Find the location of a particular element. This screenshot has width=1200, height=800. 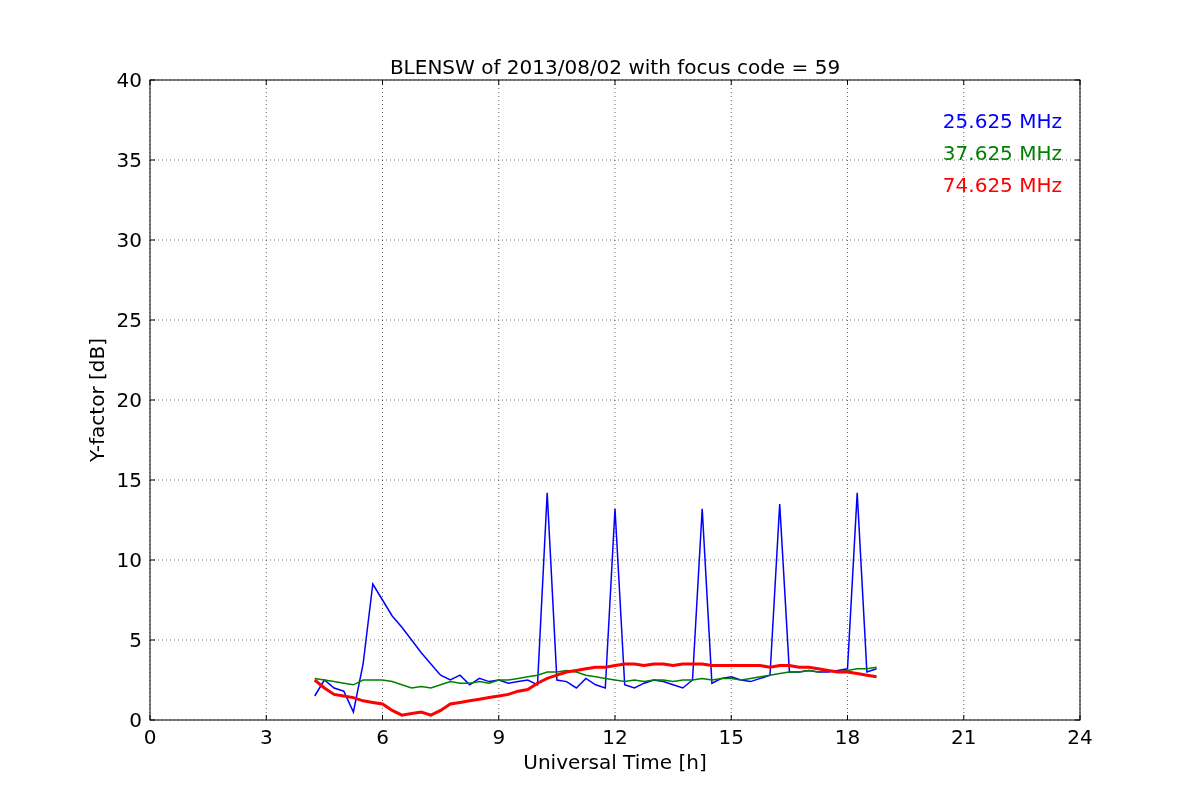

x-axis-label: Universal Time [h] is located at coordinates (615, 762).